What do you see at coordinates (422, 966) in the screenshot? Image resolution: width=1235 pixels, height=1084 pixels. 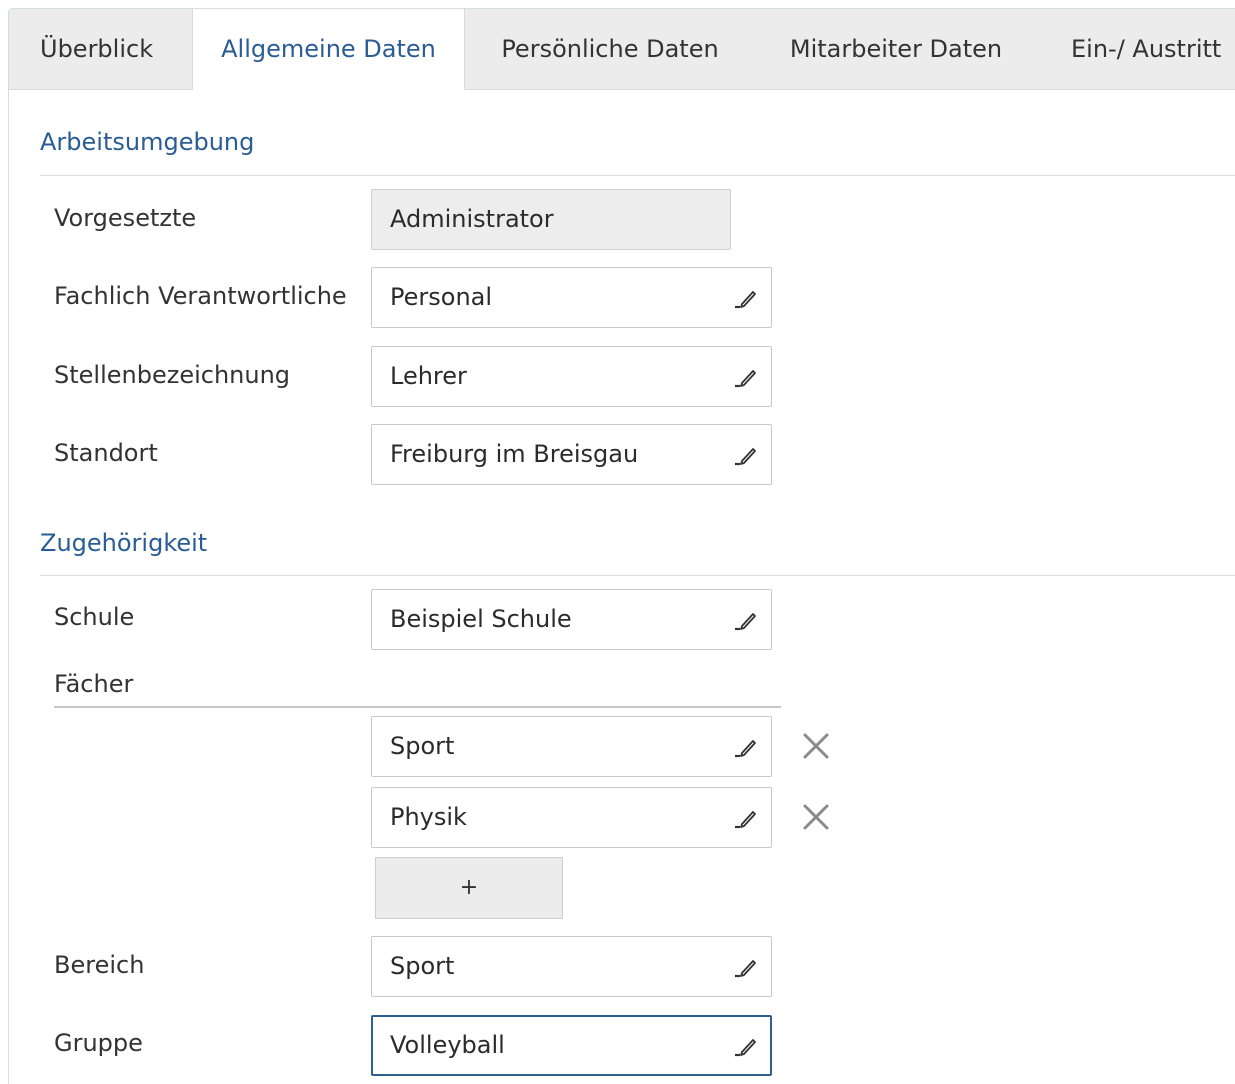 I see `bereich-value: Sport` at bounding box center [422, 966].